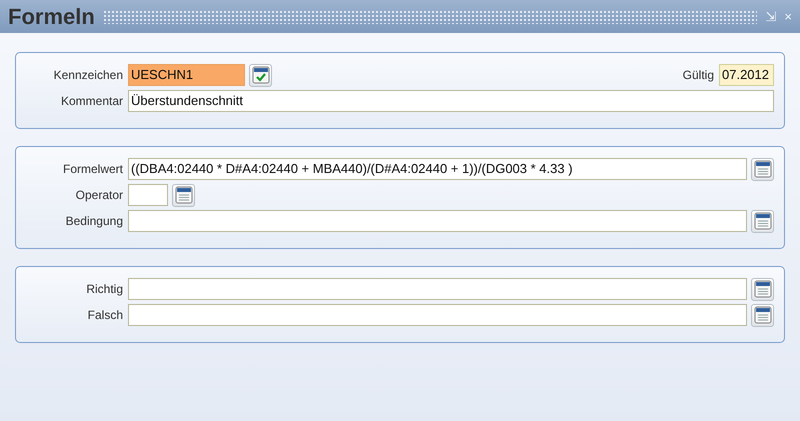 This screenshot has height=421, width=800. What do you see at coordinates (88, 75) in the screenshot?
I see `field-label: Kennzeichen` at bounding box center [88, 75].